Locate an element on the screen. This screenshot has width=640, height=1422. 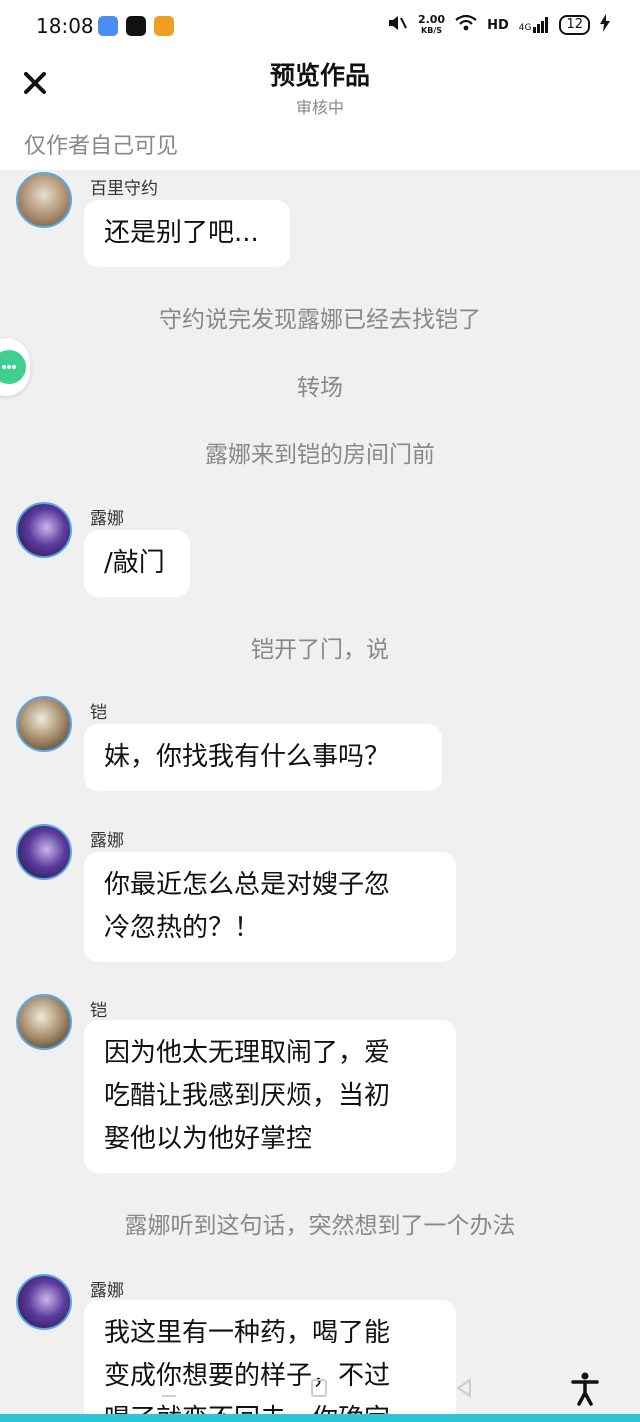
nav-home-icon is located at coordinates (319, 1390).